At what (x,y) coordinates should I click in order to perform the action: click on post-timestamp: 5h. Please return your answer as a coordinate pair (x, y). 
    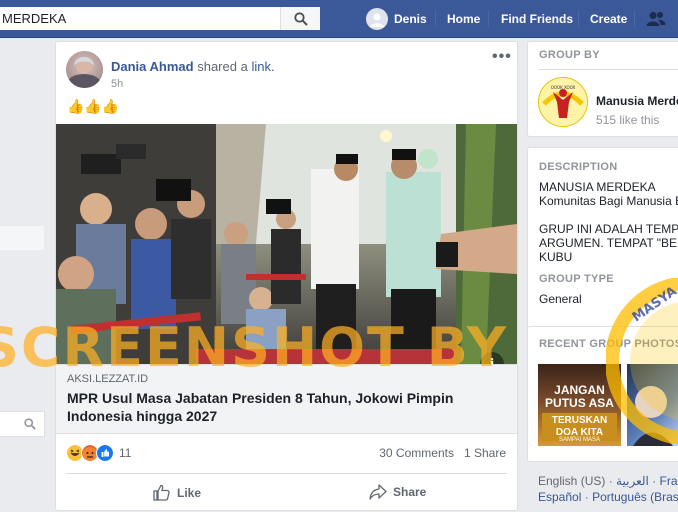
    Looking at the image, I should click on (117, 84).